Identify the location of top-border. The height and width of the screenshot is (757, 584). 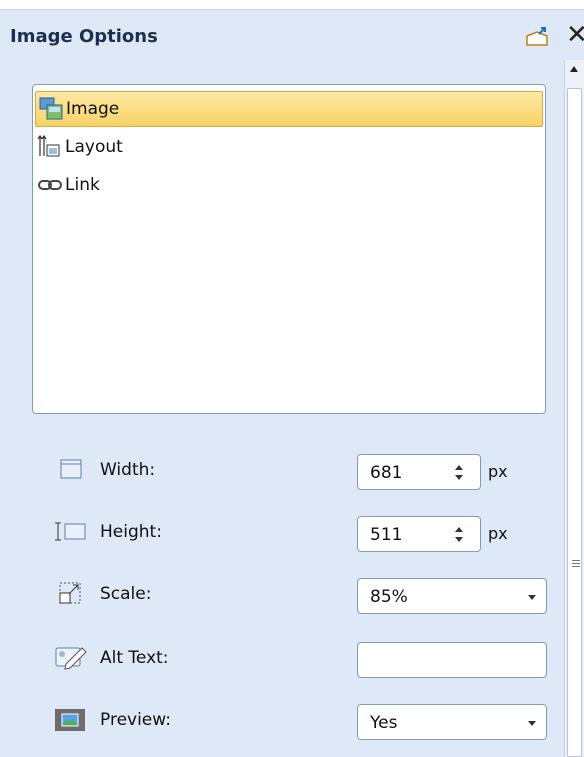
(292, 5).